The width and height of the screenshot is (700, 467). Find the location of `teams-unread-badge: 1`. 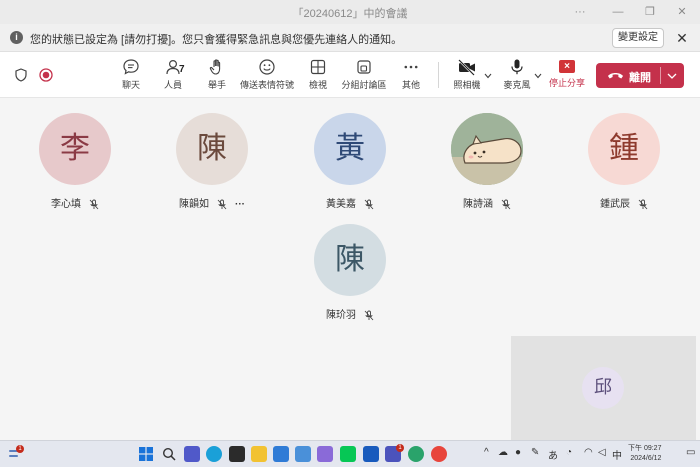

teams-unread-badge: 1 is located at coordinates (400, 448).